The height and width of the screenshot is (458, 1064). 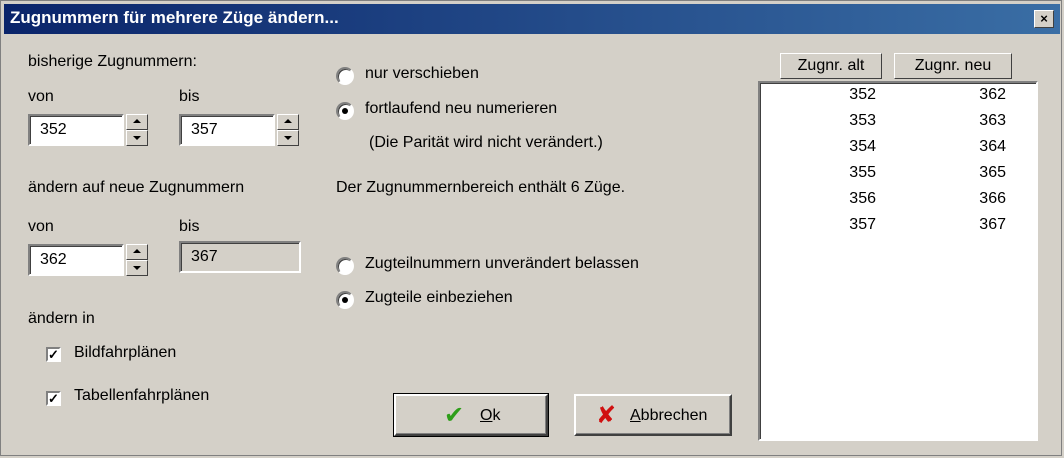 I want to click on table-row: 355 365, so click(x=898, y=177).